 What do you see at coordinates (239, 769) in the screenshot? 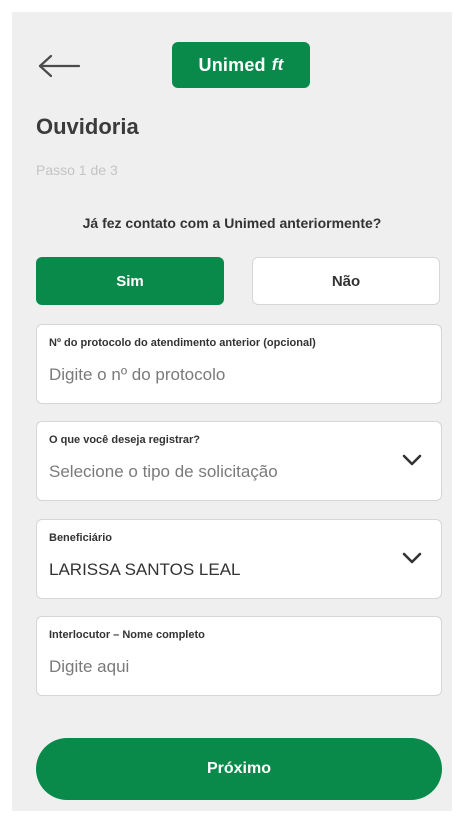
I see `next-button: Próximo` at bounding box center [239, 769].